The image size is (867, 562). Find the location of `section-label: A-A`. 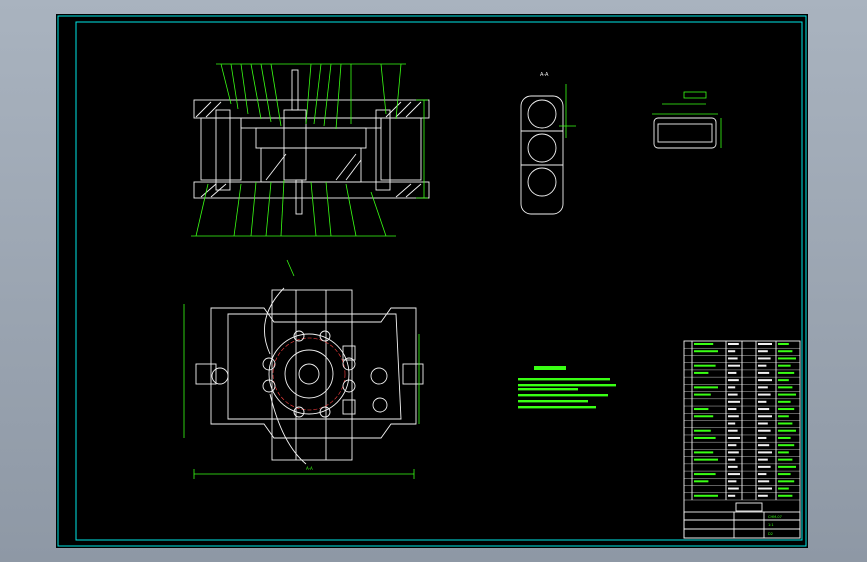

section-label: A-A is located at coordinates (309, 468).